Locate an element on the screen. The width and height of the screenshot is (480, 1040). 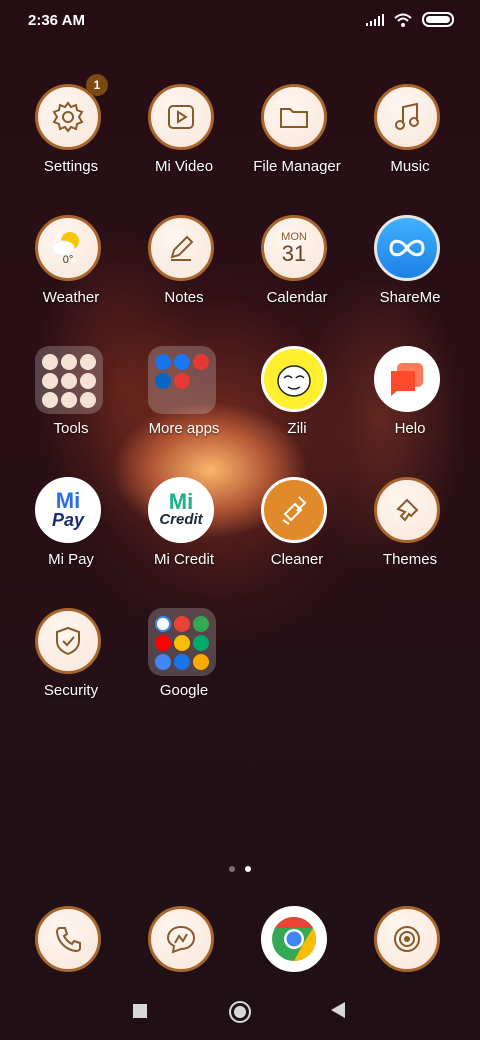
mi-credit-icon: Mi Credit is located at coordinates (181, 510).